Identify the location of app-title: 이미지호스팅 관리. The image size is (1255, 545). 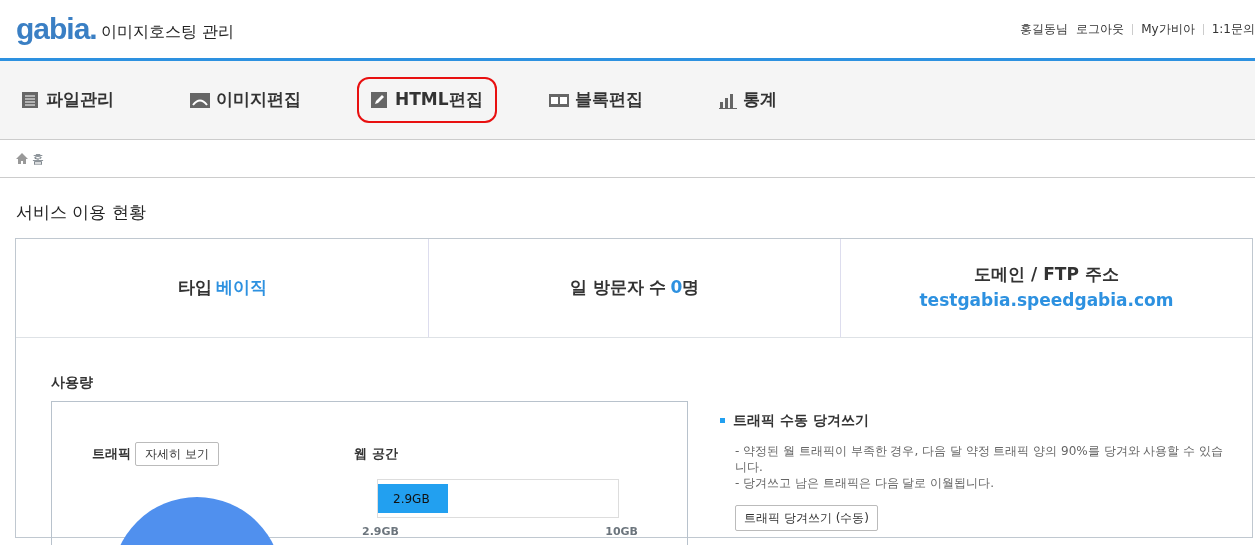
(167, 32).